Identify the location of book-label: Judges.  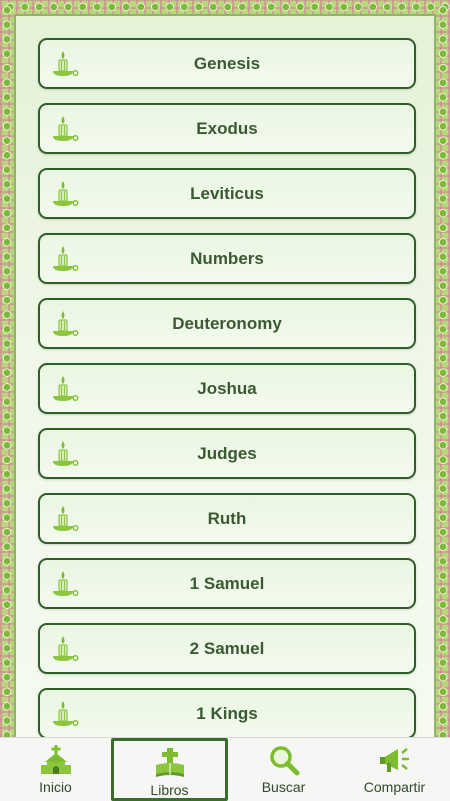
(227, 453).